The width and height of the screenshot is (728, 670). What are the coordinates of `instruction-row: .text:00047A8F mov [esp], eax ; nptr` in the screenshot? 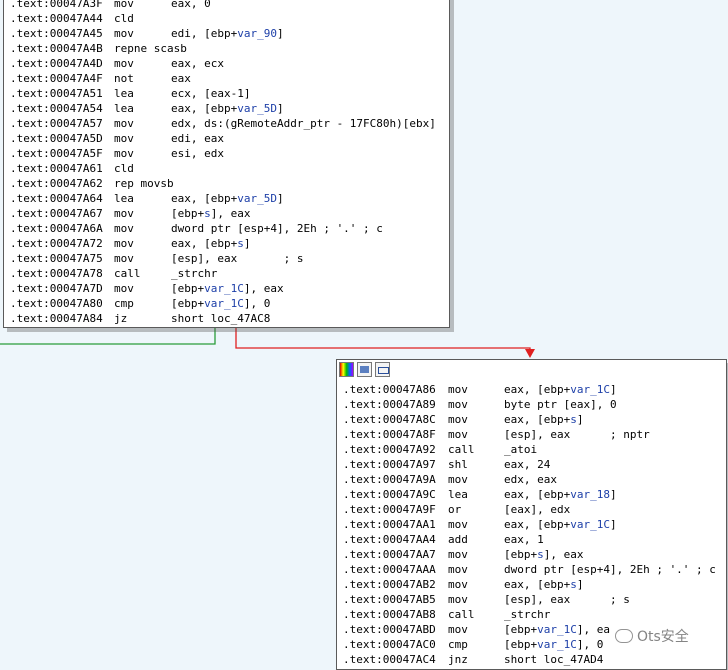 It's located at (533, 434).